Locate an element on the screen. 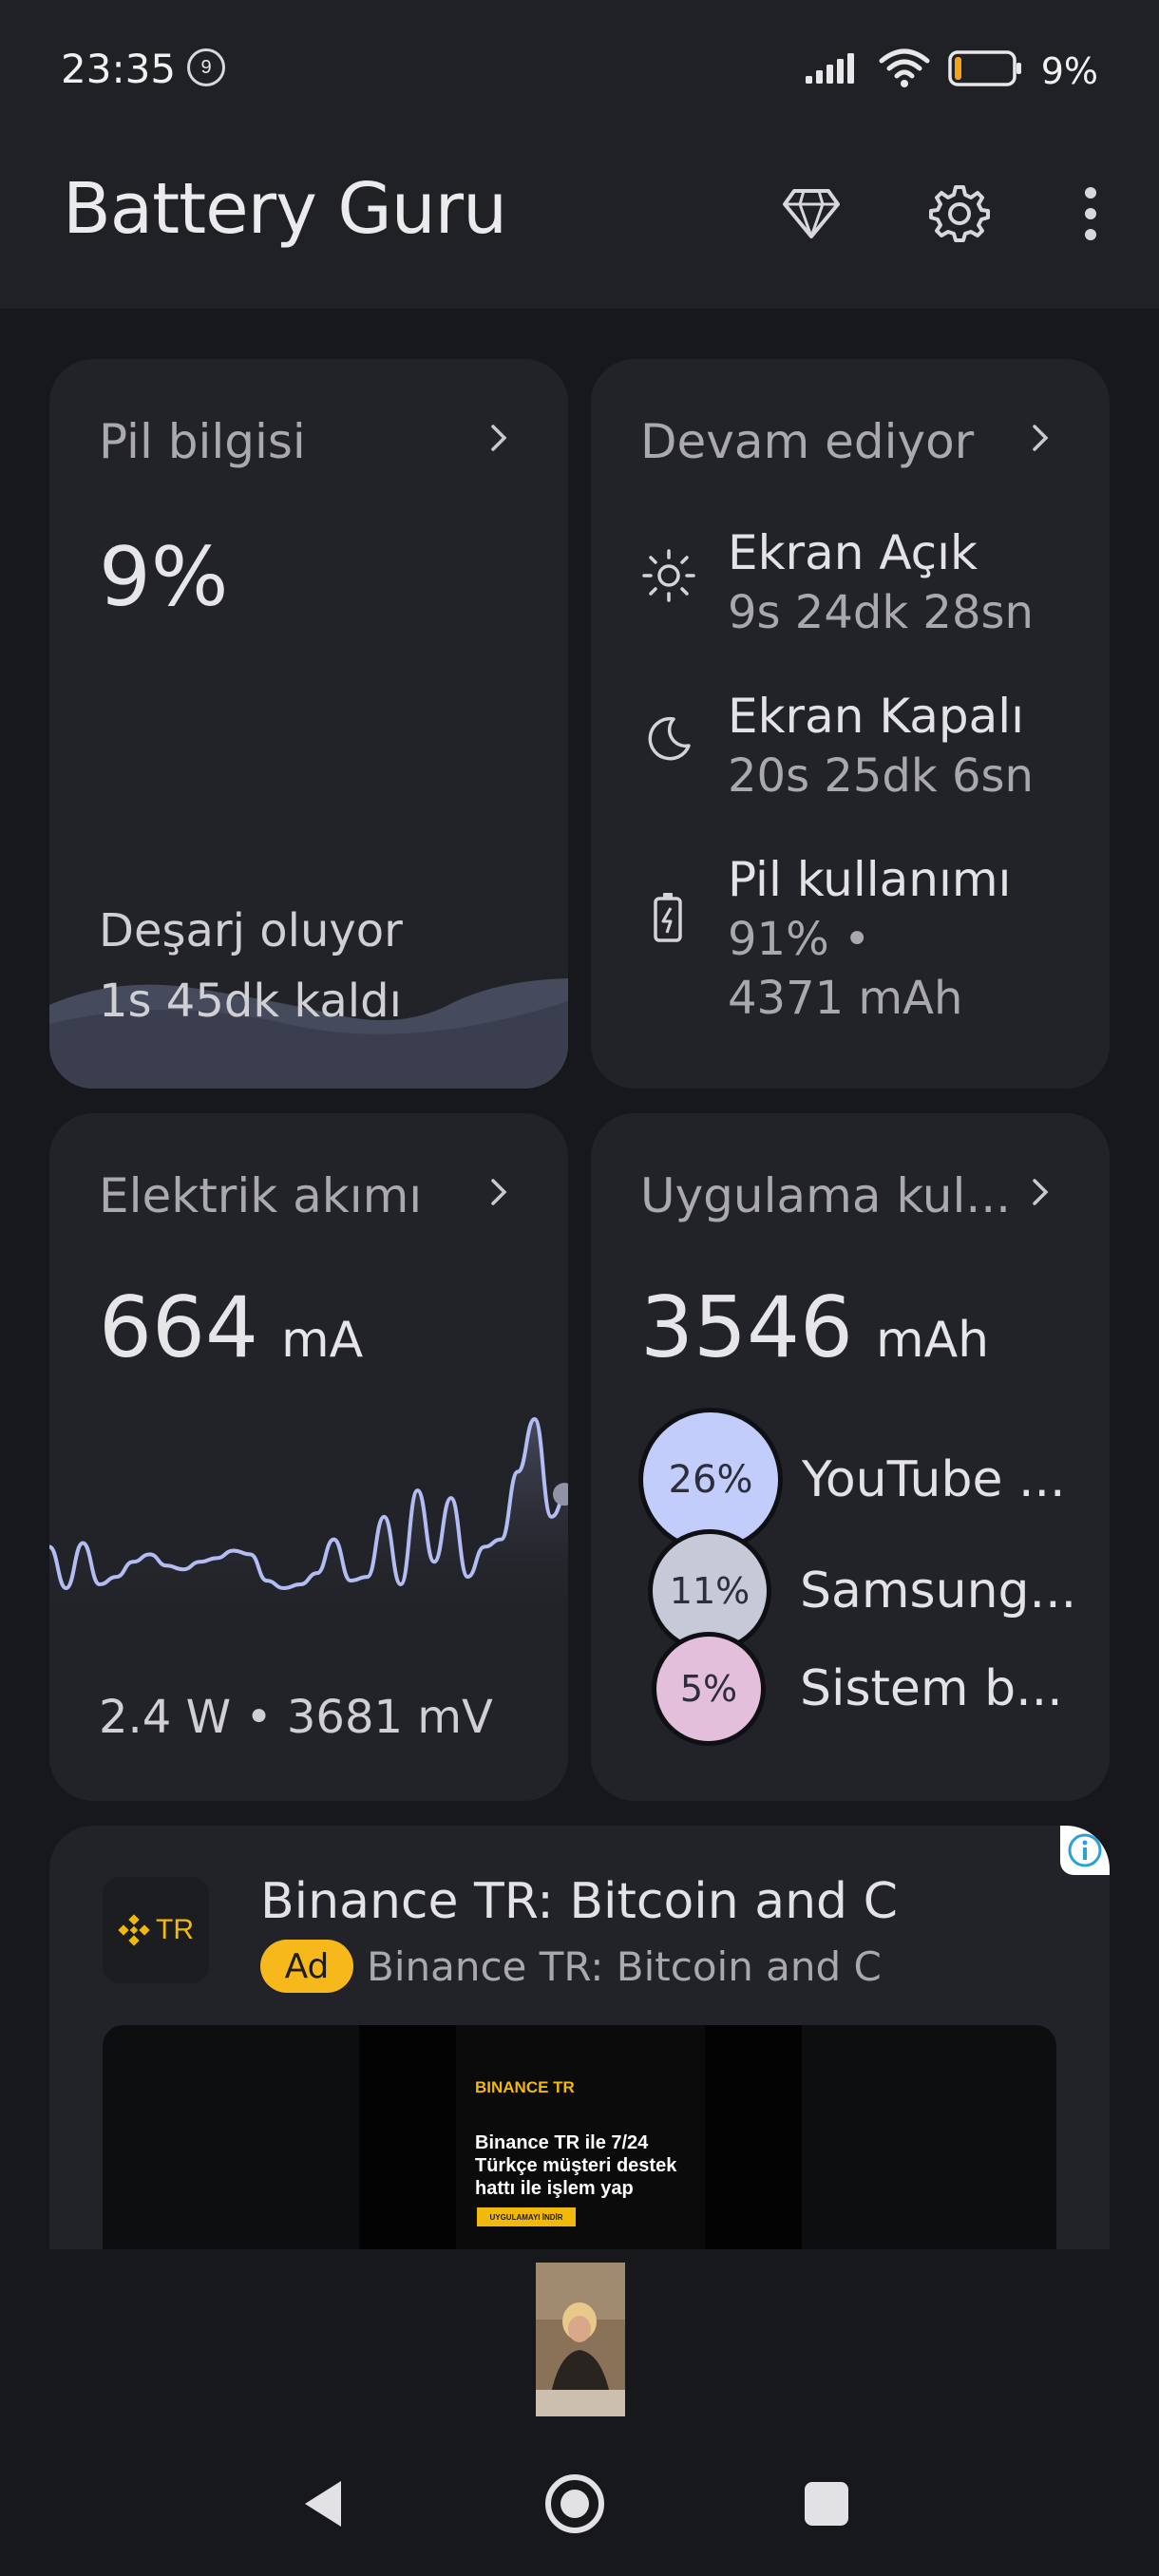 This screenshot has height=2576, width=1159. notification-count-icon: 9 is located at coordinates (206, 67).